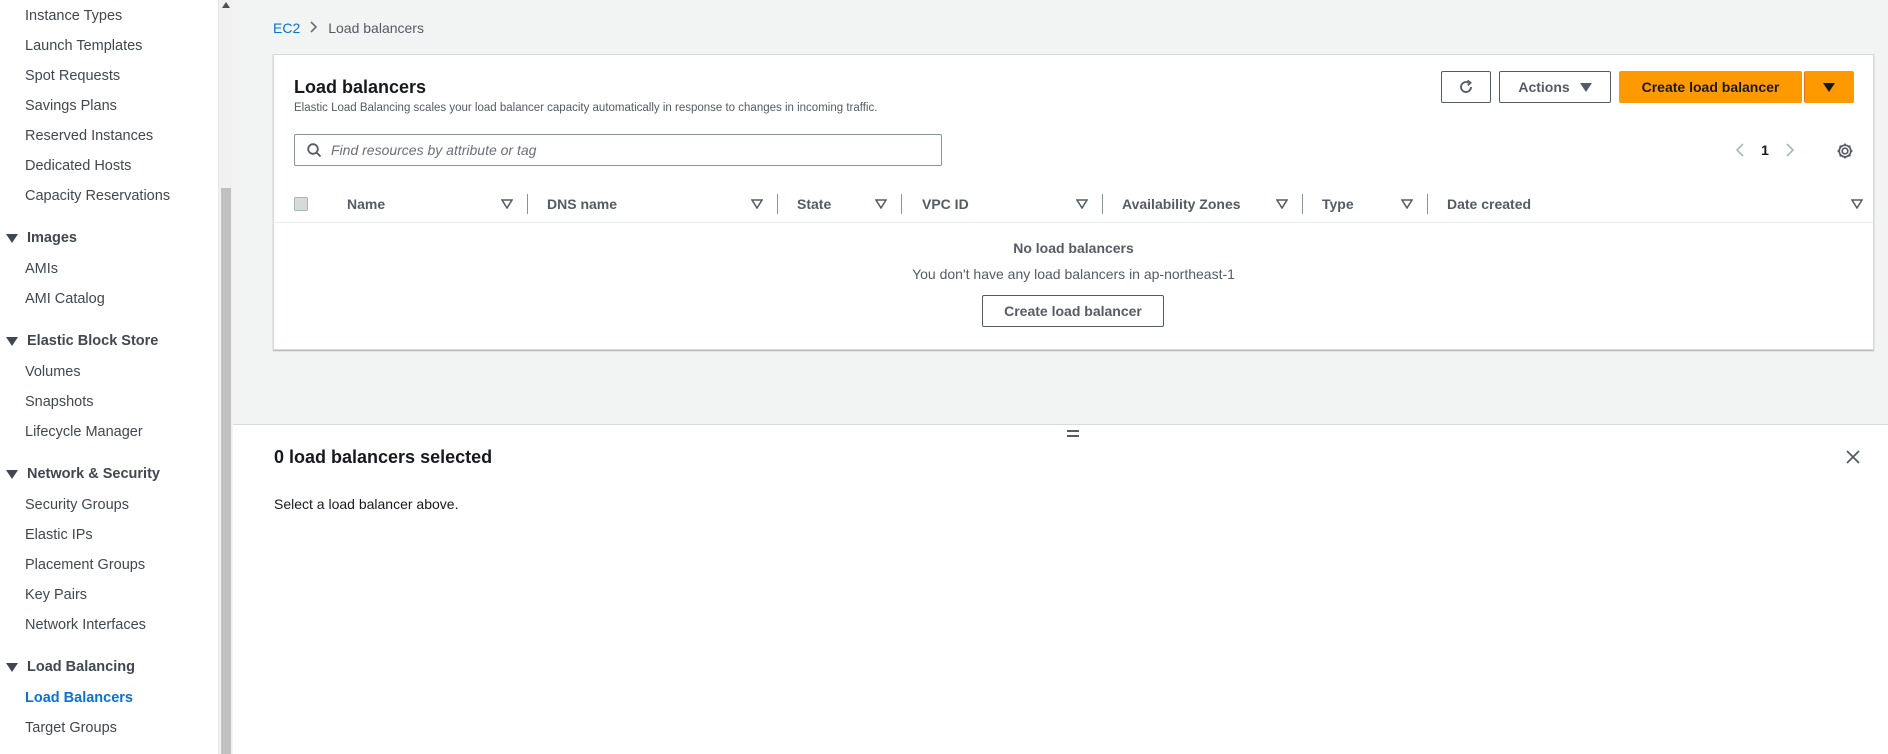 The width and height of the screenshot is (1888, 754). What do you see at coordinates (93, 474) in the screenshot?
I see `sidebar-section-label: Network & Security` at bounding box center [93, 474].